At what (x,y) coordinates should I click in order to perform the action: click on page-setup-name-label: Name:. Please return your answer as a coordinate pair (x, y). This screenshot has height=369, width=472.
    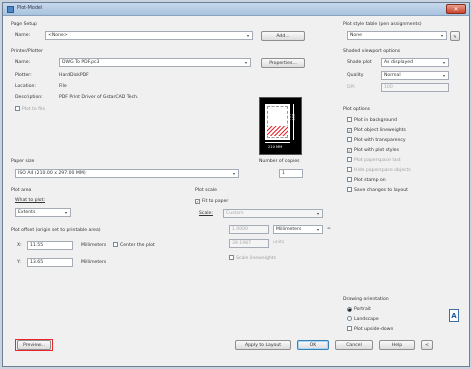
    Looking at the image, I should click on (23, 35).